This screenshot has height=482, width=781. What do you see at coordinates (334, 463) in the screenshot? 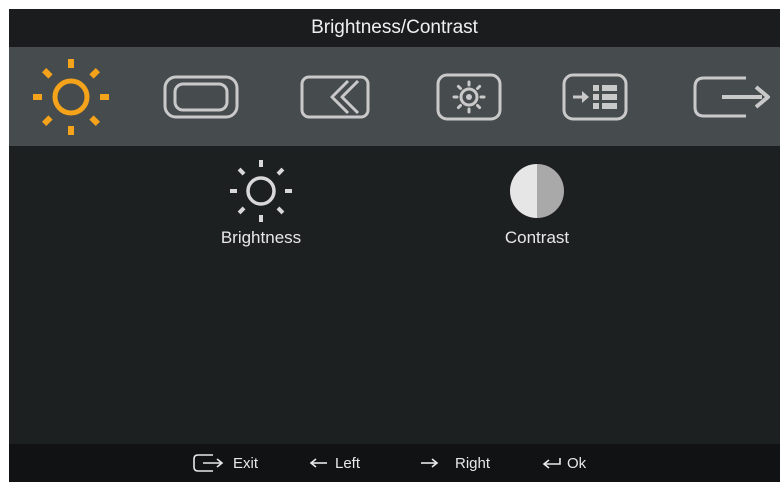
I see `left-hint: Left` at bounding box center [334, 463].